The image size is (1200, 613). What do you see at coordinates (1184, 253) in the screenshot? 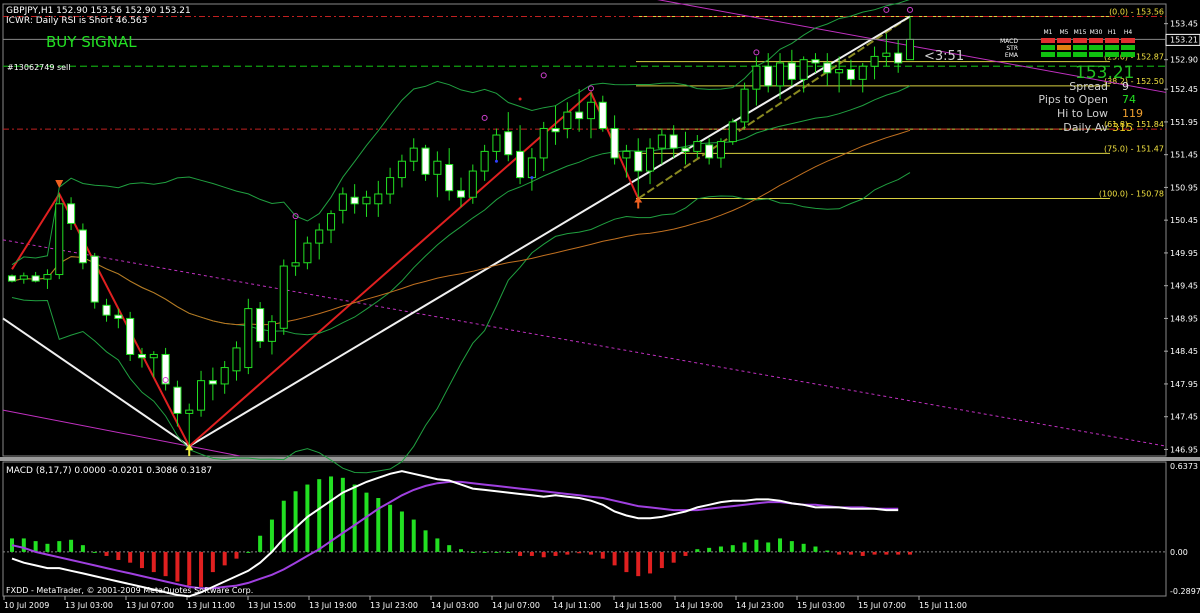
I see `price-tick-label: 149.95` at bounding box center [1184, 253].